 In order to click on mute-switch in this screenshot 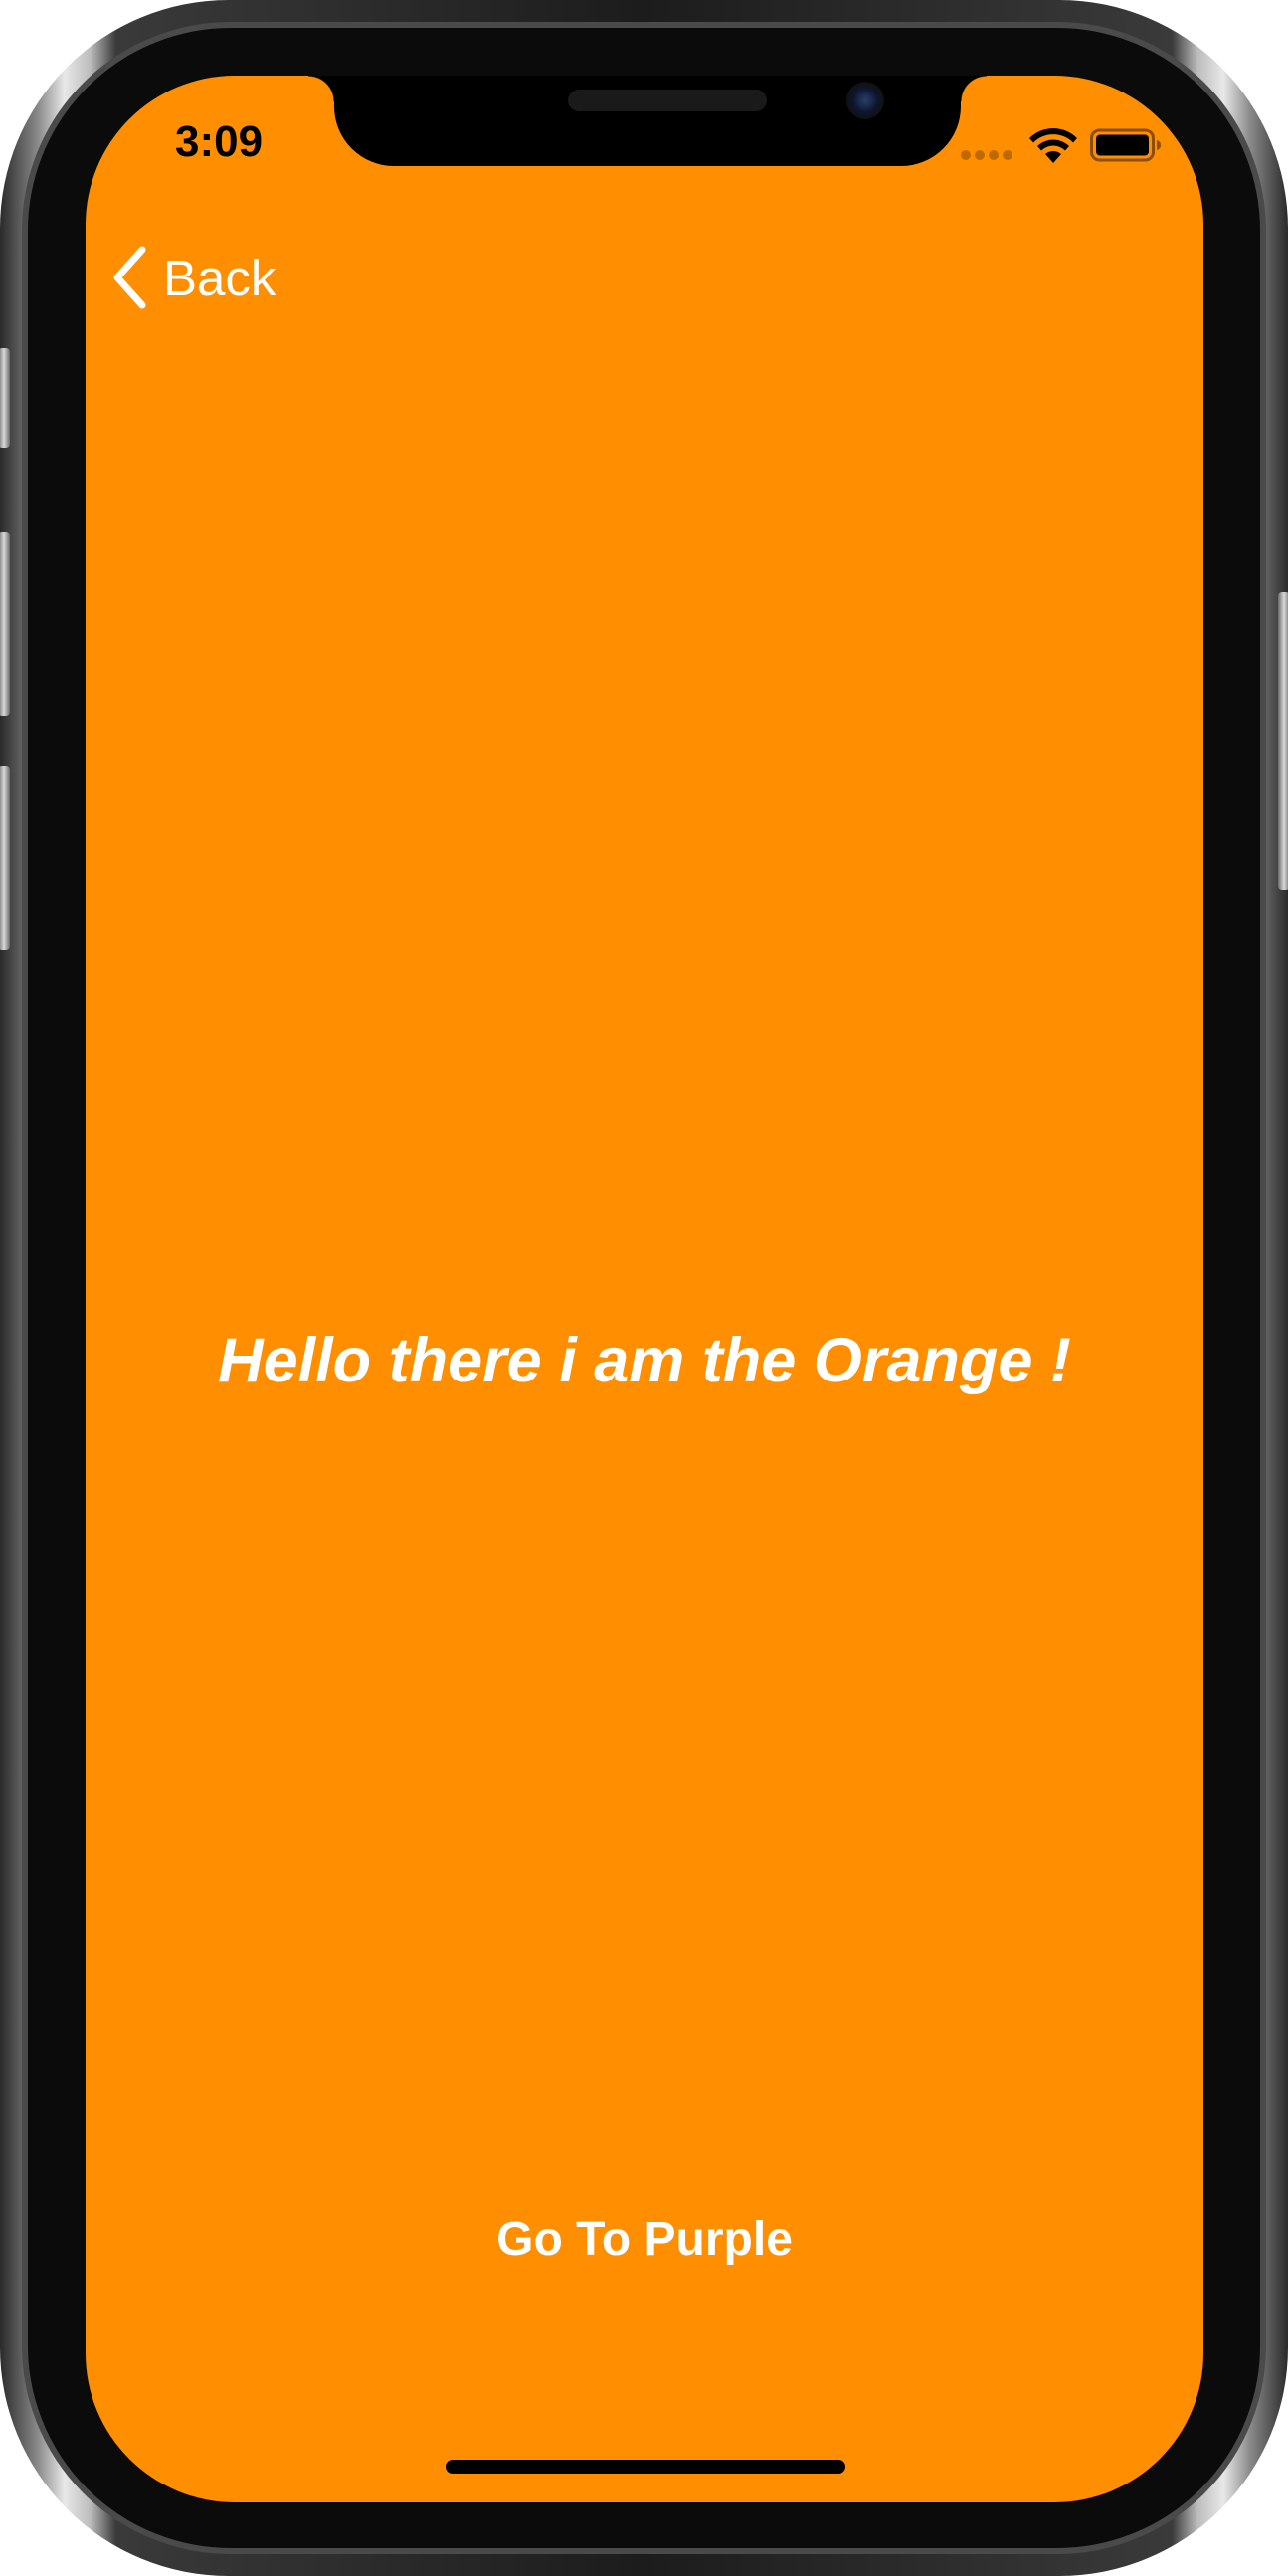, I will do `click(5, 398)`.